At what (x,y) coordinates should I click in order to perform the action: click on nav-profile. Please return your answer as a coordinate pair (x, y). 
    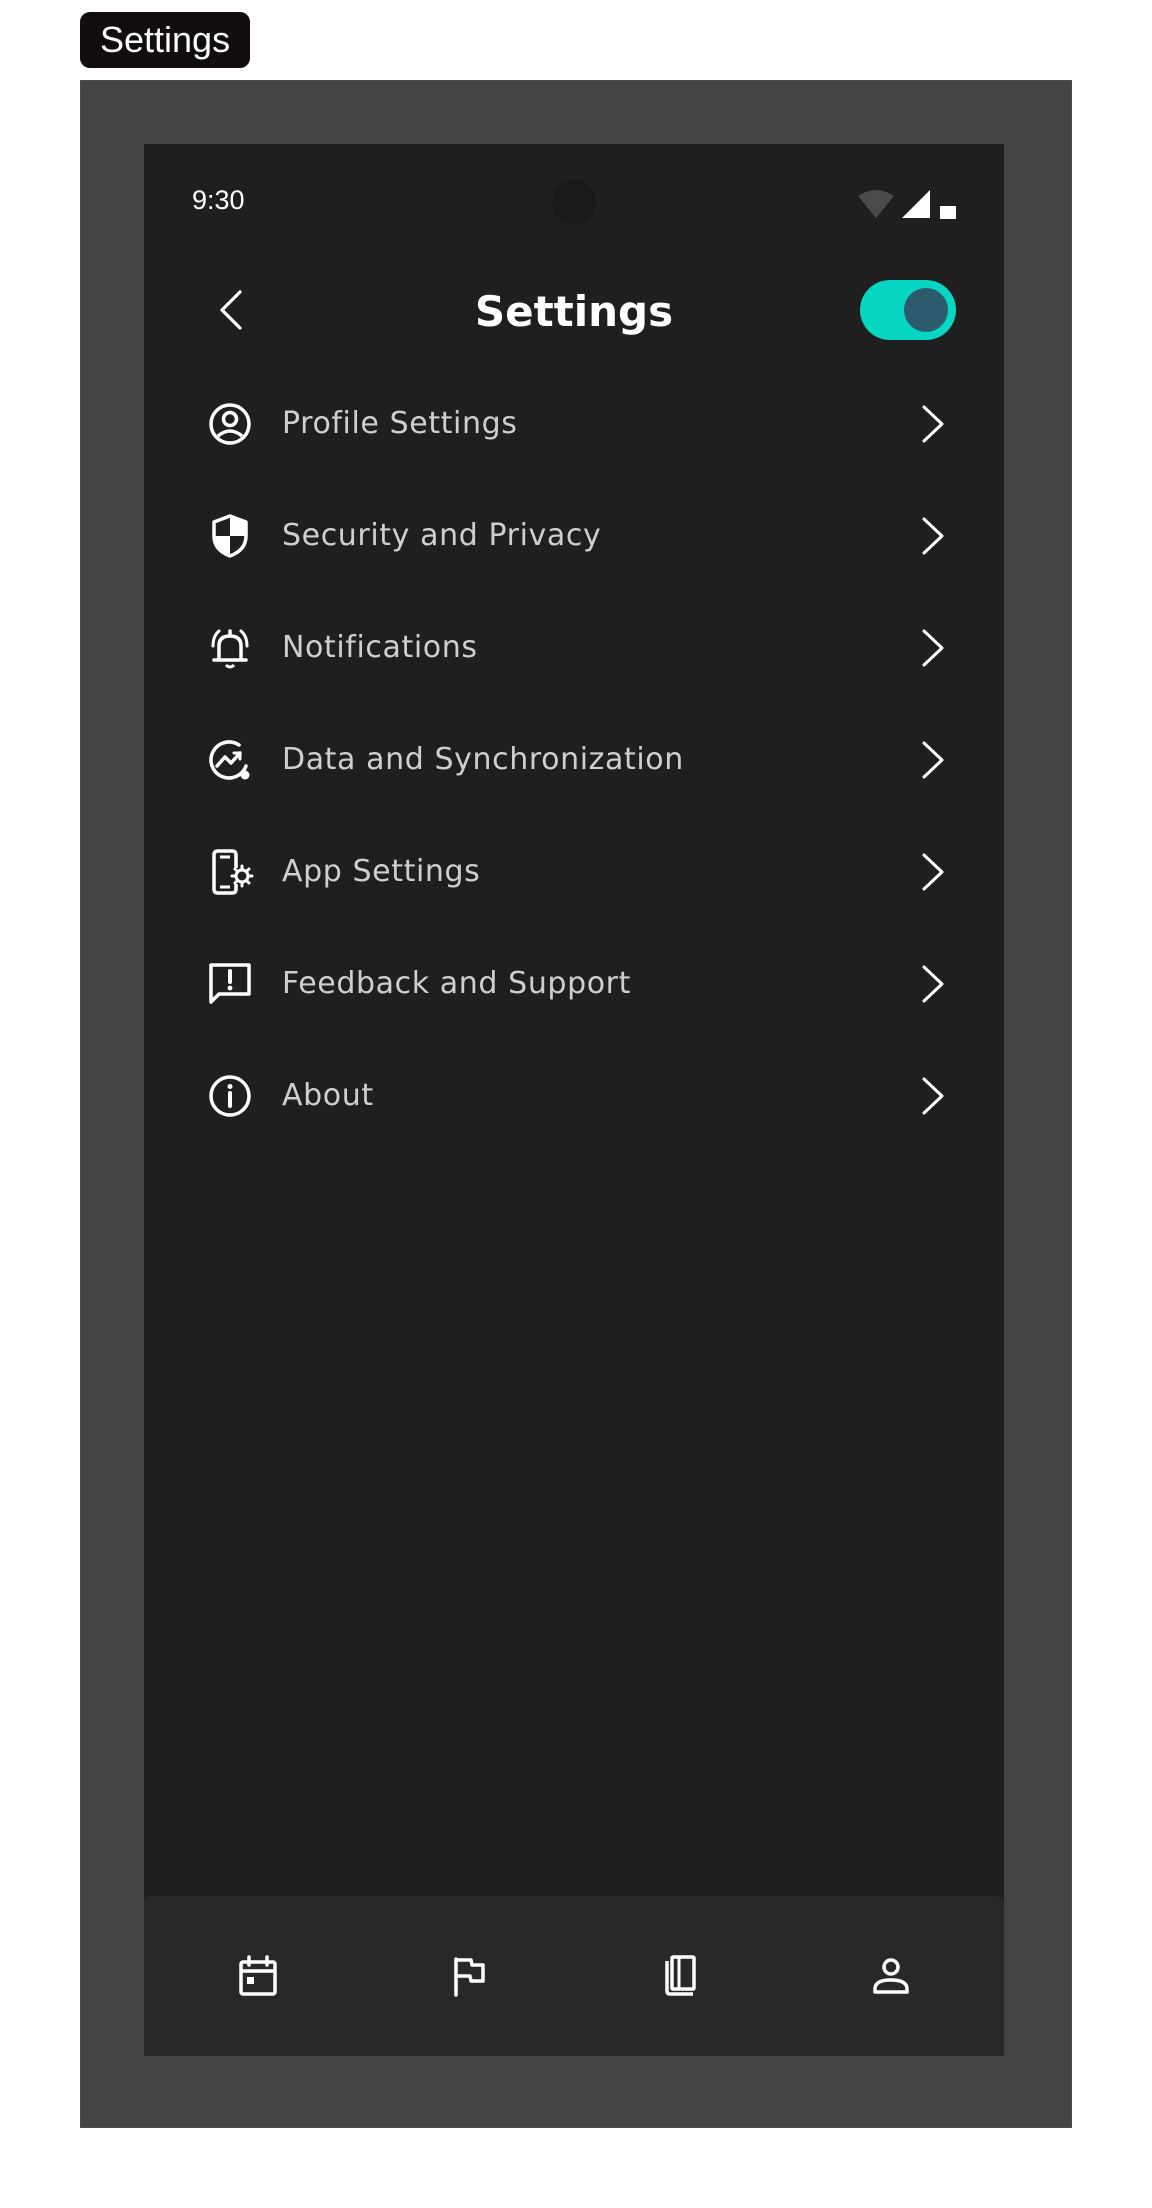
    Looking at the image, I should click on (891, 1976).